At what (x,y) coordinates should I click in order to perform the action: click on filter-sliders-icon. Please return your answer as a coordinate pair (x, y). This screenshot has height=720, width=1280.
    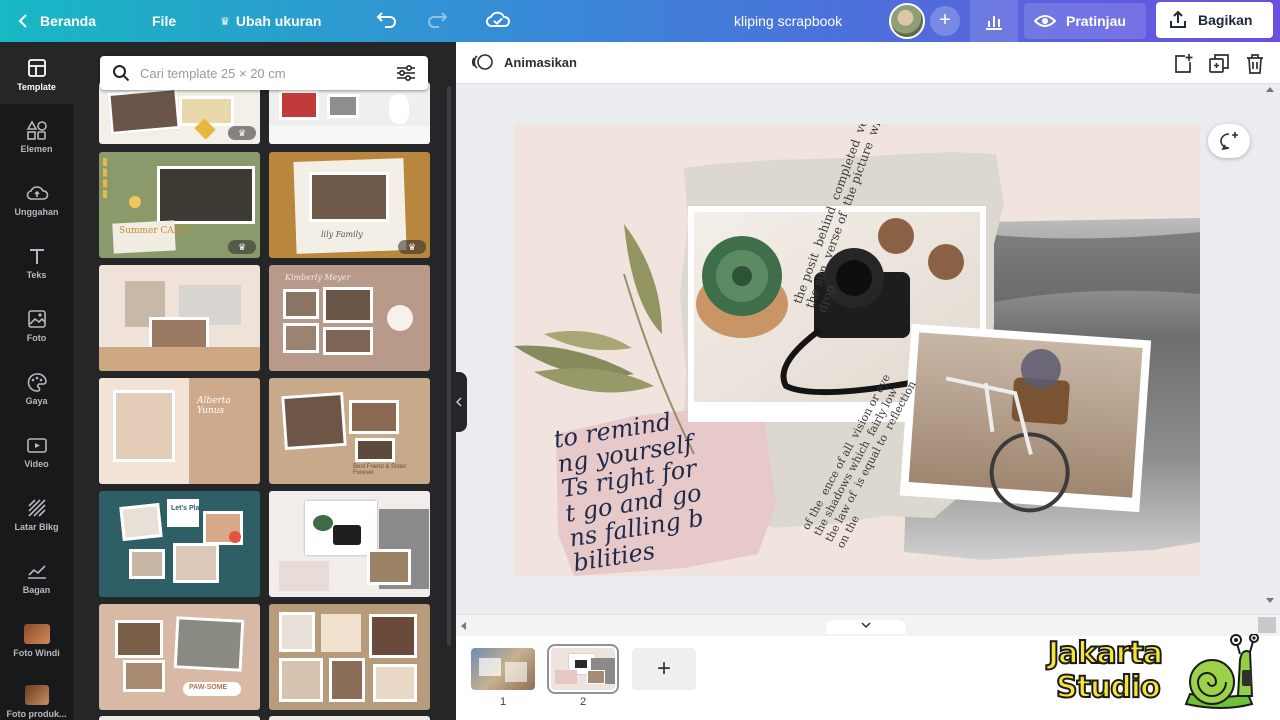
    Looking at the image, I should click on (406, 73).